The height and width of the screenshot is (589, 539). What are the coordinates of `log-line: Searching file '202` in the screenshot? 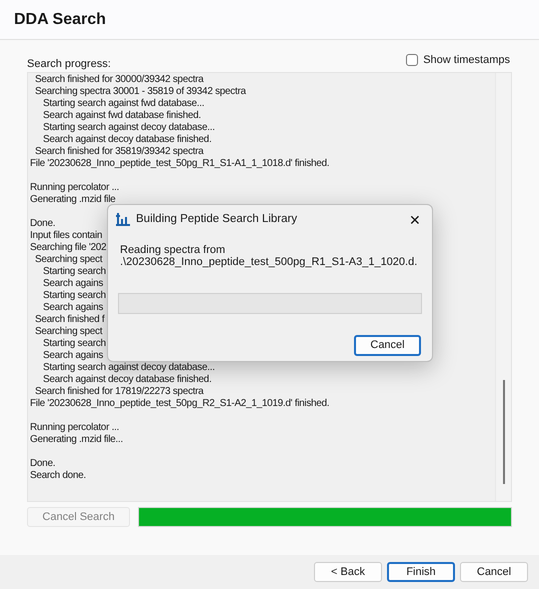 It's located at (68, 248).